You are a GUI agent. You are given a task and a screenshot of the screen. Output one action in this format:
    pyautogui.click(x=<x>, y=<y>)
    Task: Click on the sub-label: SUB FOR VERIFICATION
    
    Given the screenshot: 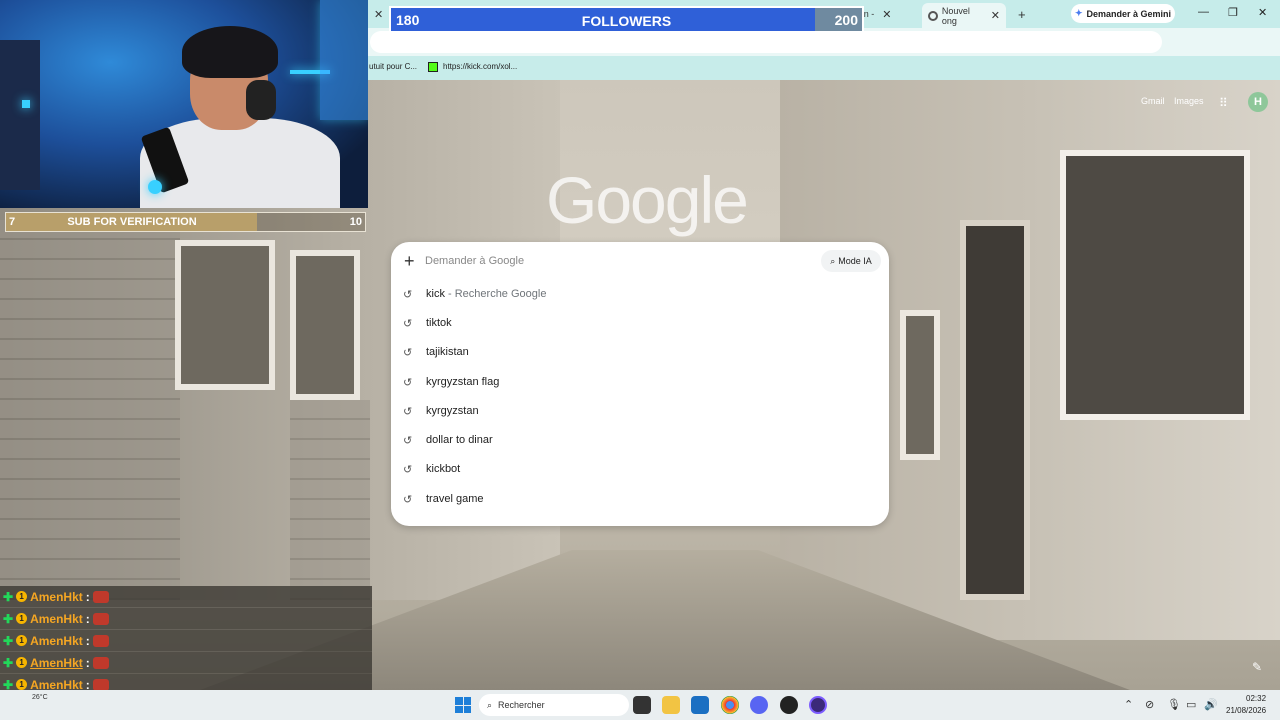 What is the action you would take?
    pyautogui.click(x=132, y=222)
    